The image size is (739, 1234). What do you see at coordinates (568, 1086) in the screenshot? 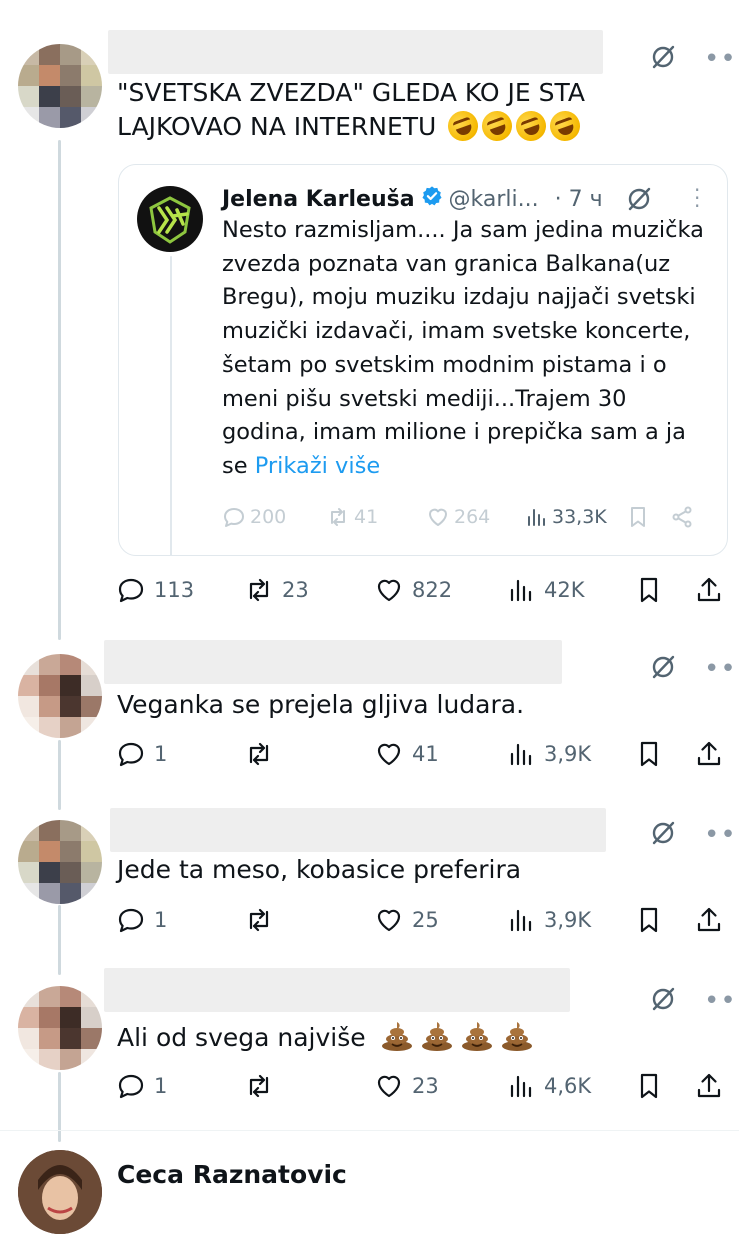
I see `view-count: 4,6K` at bounding box center [568, 1086].